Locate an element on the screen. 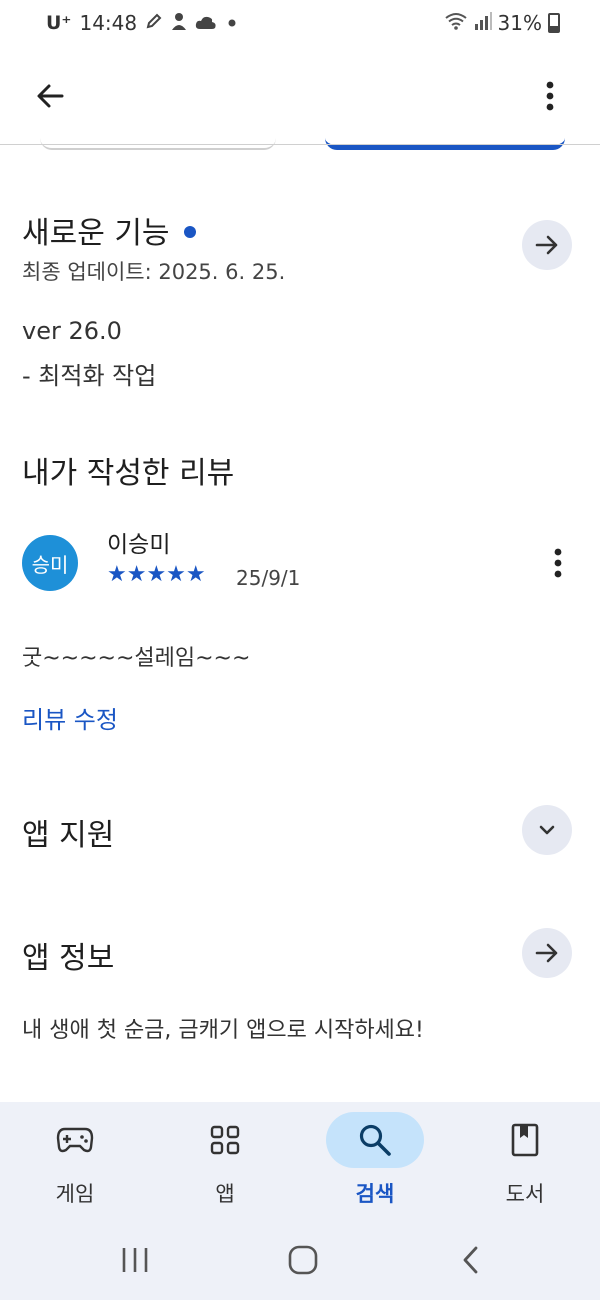 This screenshot has width=600, height=1300. nav-label-games: 게임 is located at coordinates (75, 1194).